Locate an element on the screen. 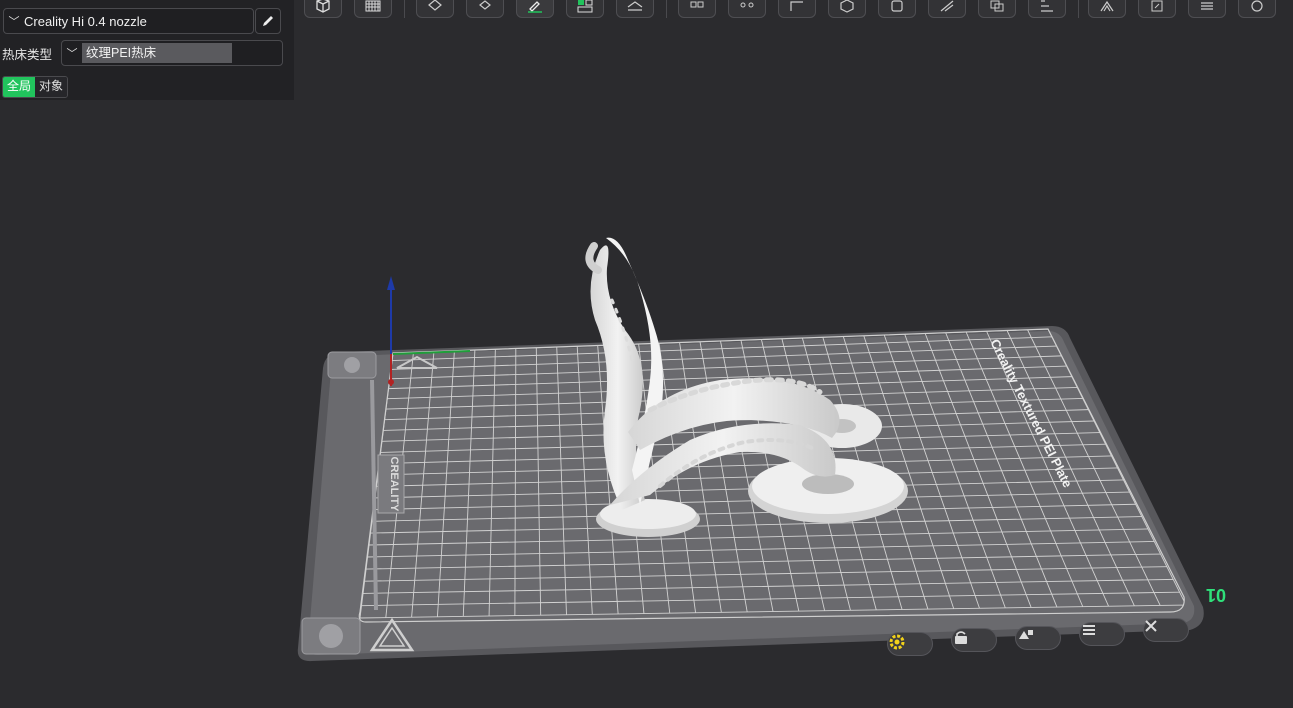 This screenshot has height=708, width=1293. support-icon is located at coordinates (747, 5).